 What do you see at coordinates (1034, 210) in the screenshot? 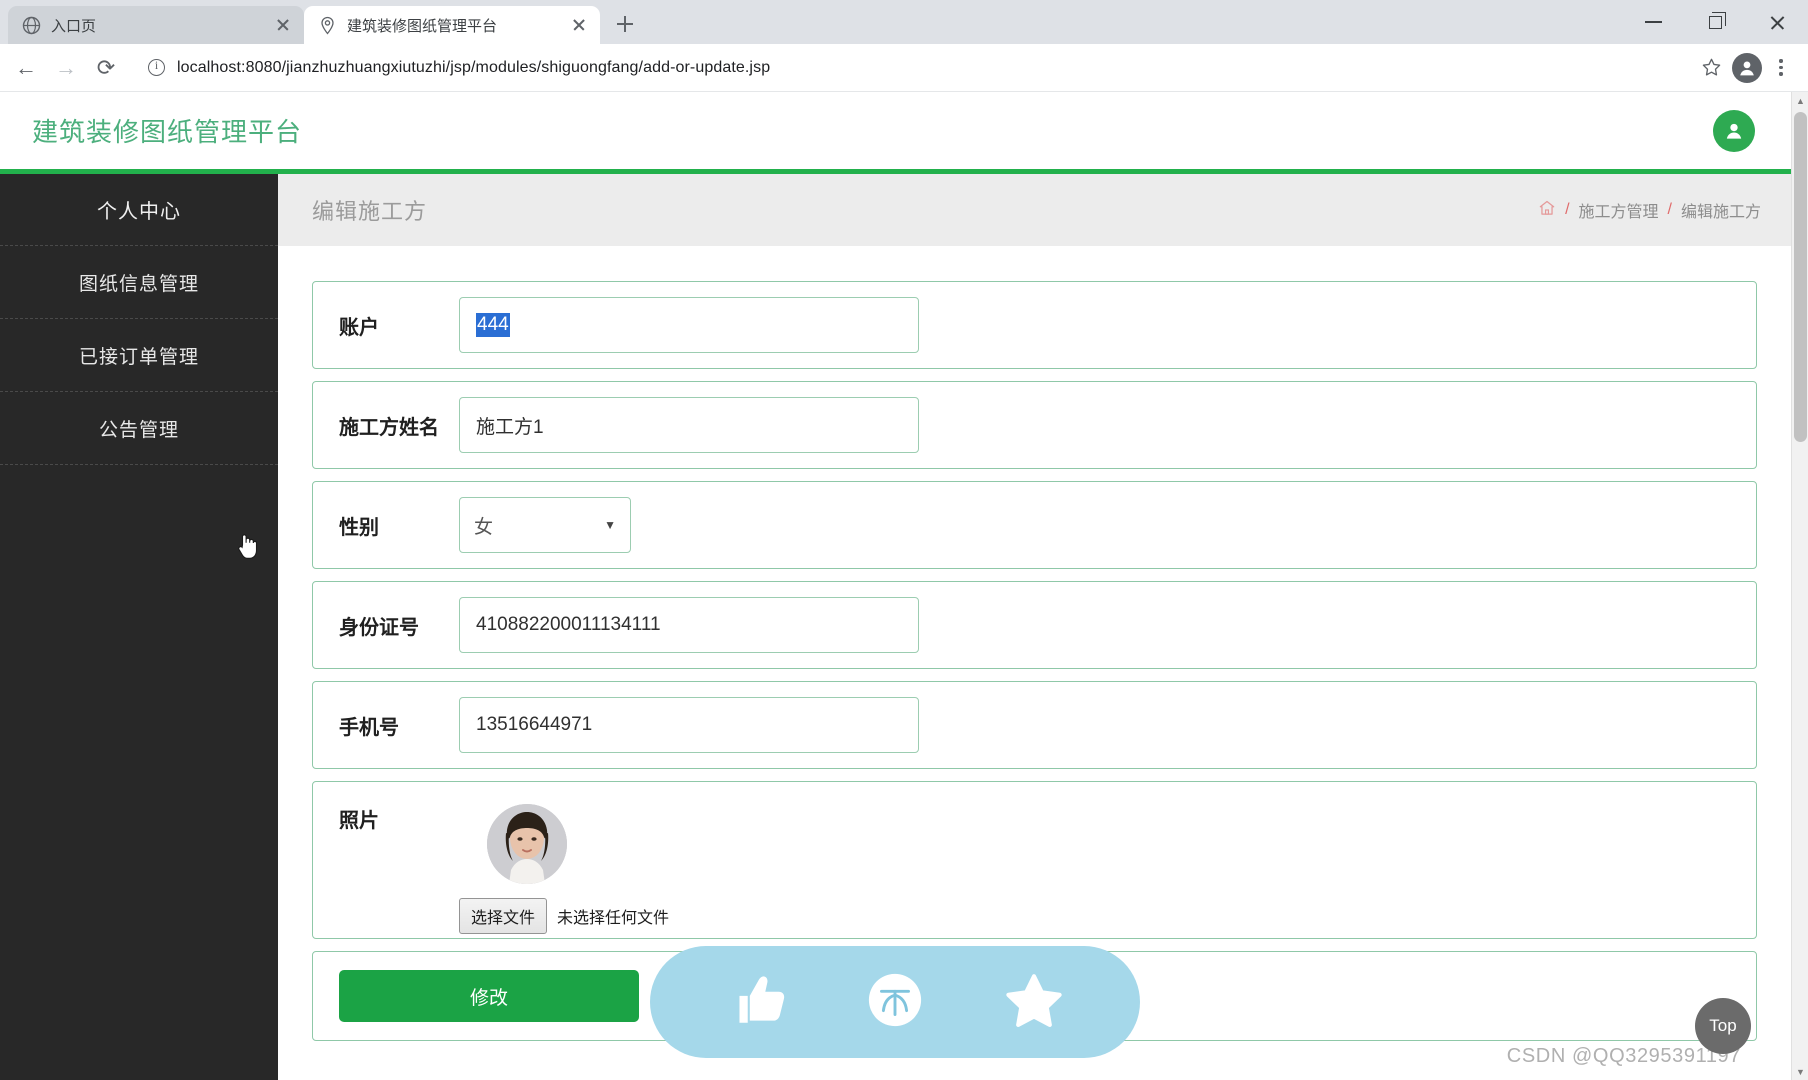
I see `crumb-bar: 编辑施工方 / 施工方管理 / 编辑施工方` at bounding box center [1034, 210].